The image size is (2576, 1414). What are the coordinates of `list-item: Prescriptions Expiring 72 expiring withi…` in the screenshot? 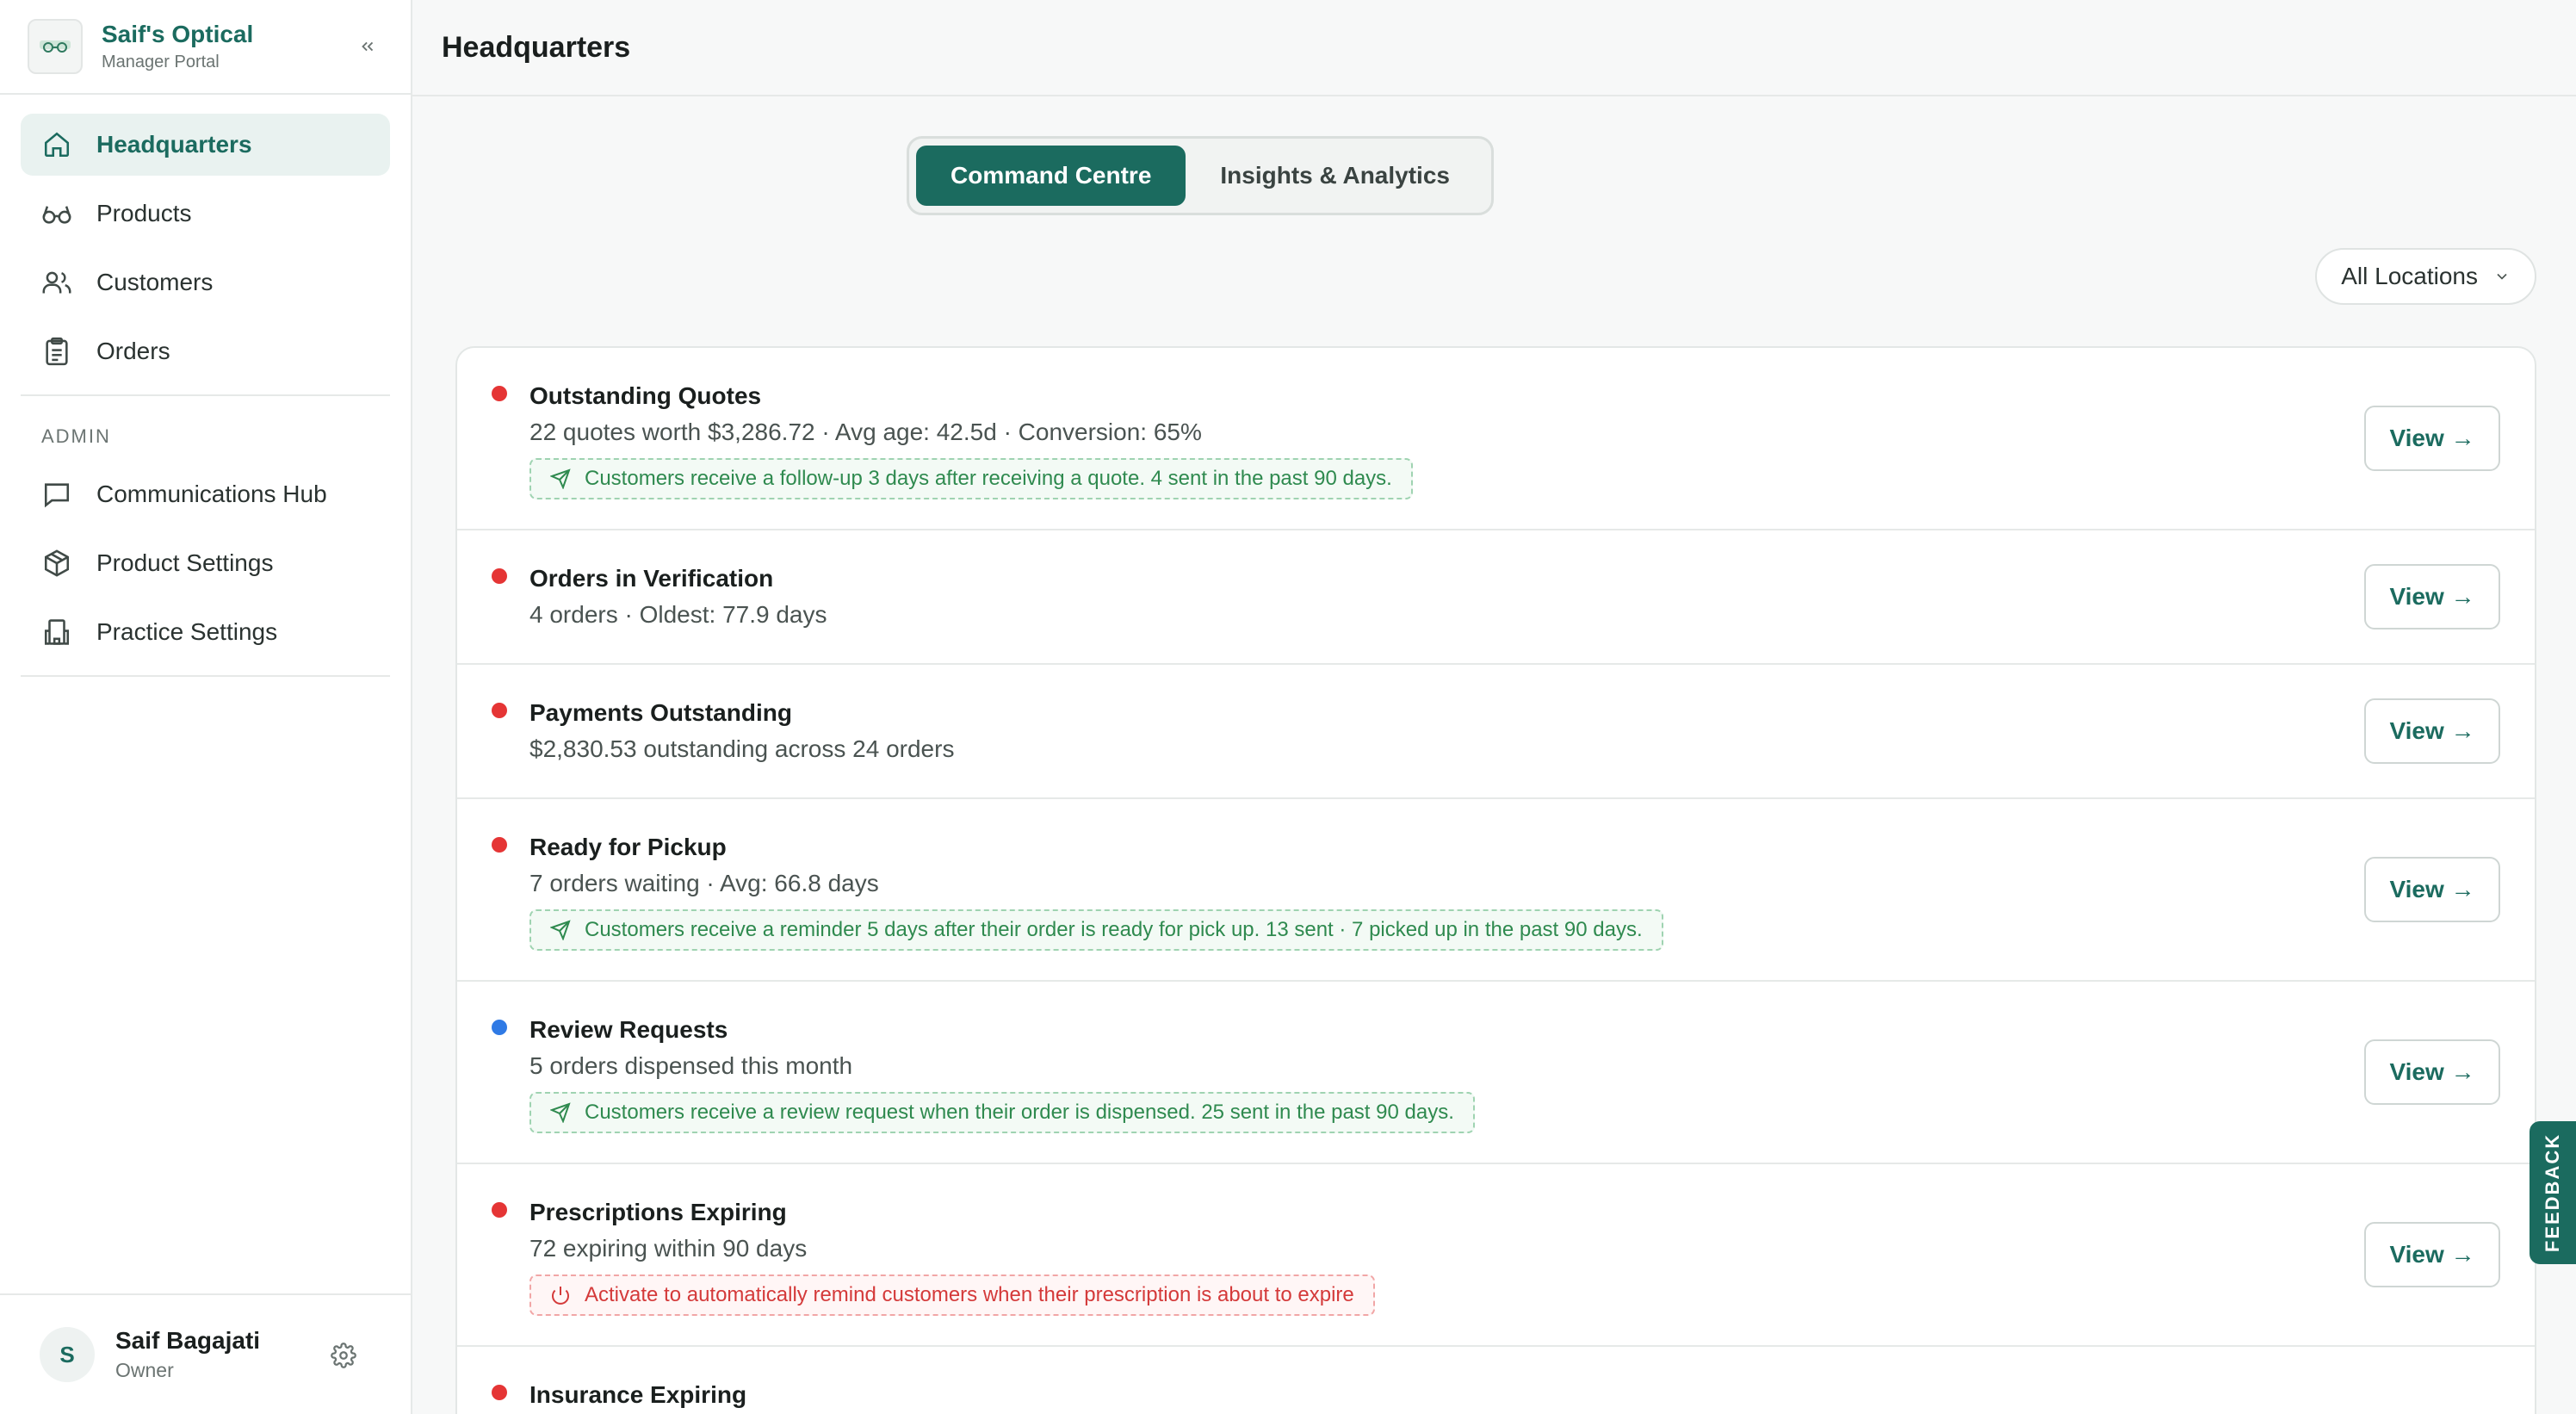 It's located at (1496, 1255).